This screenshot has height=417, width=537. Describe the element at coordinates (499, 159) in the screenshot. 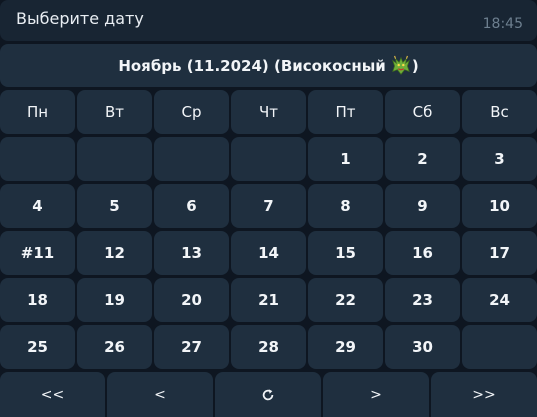

I see `day-button: 3` at that location.